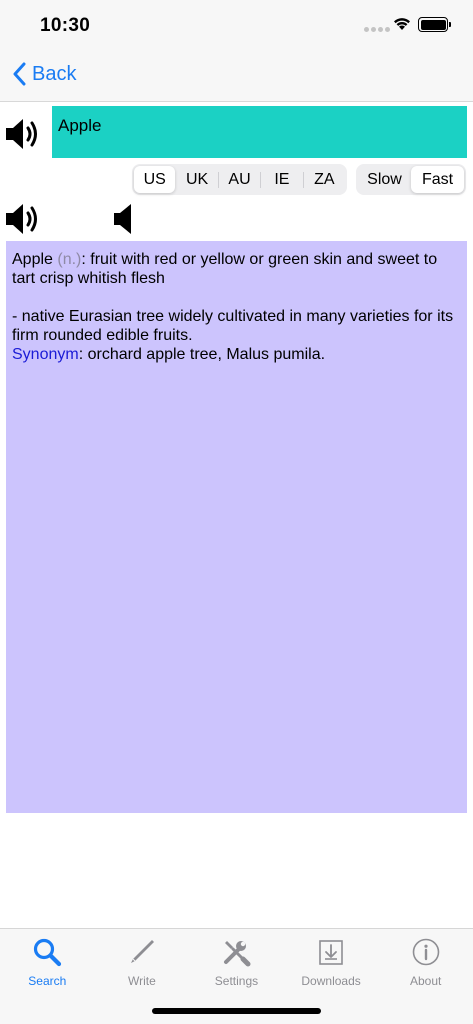 This screenshot has width=473, height=1024. I want to click on tab-about: About, so click(425, 976).